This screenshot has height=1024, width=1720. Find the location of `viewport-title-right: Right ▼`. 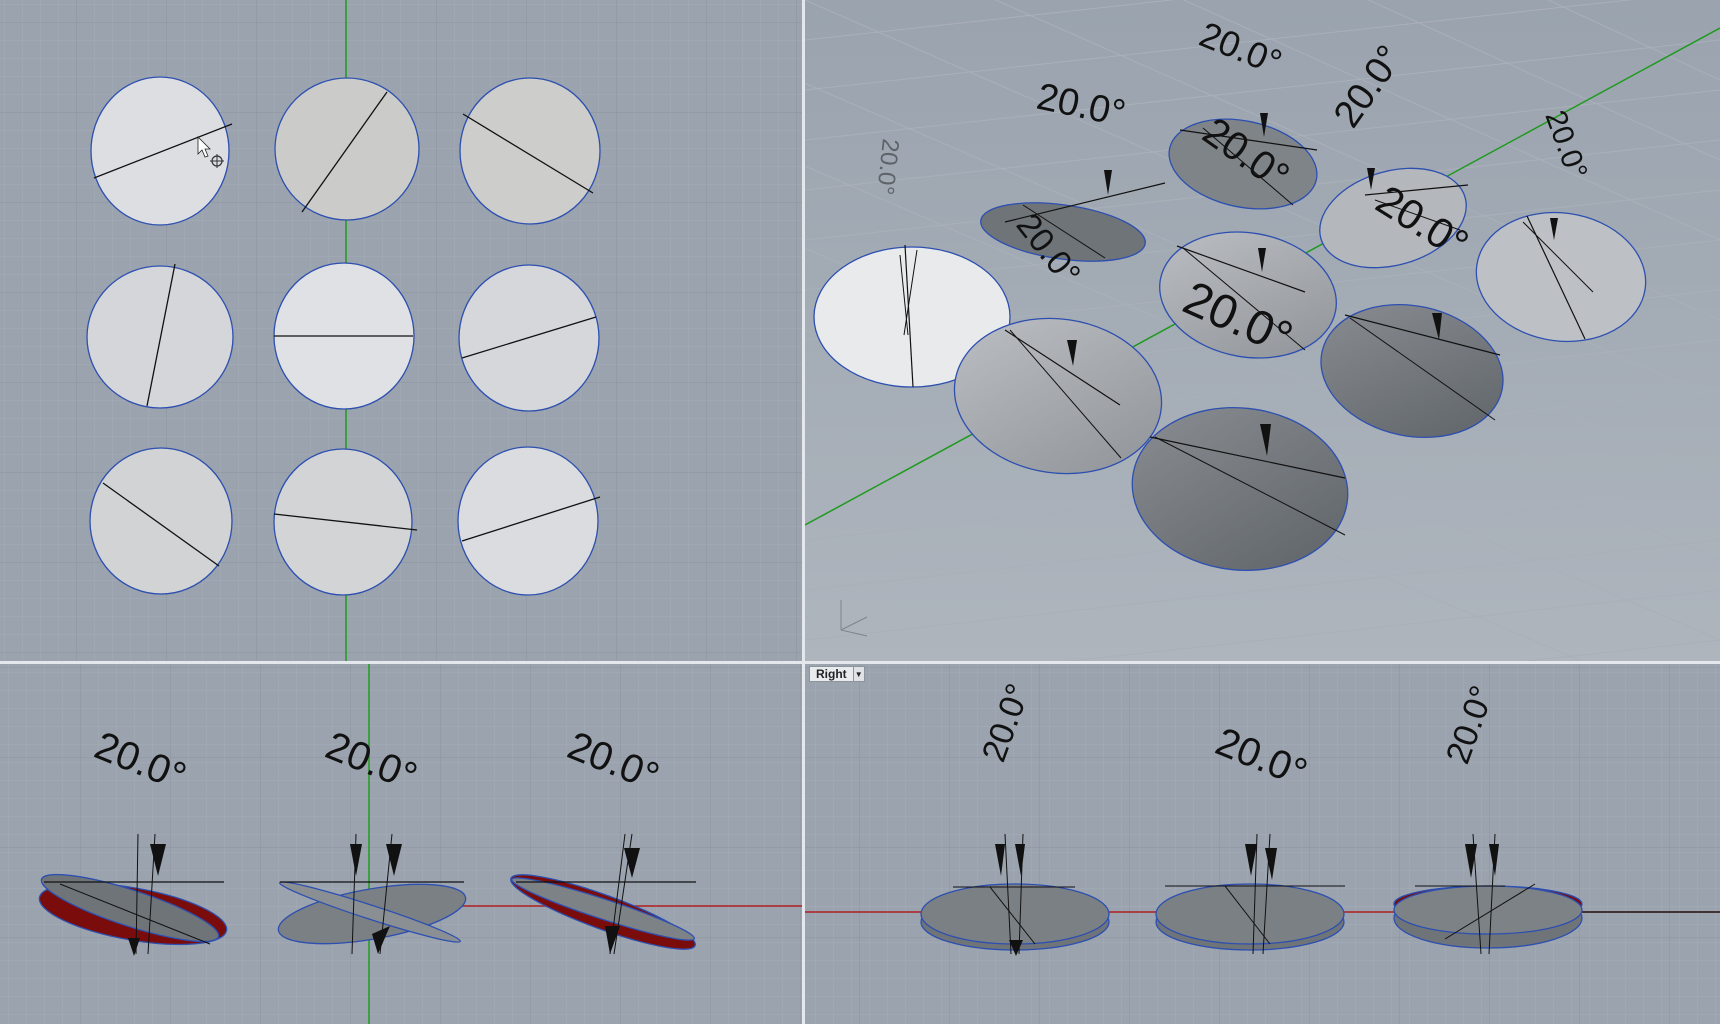

viewport-title-right: Right ▼ is located at coordinates (837, 674).